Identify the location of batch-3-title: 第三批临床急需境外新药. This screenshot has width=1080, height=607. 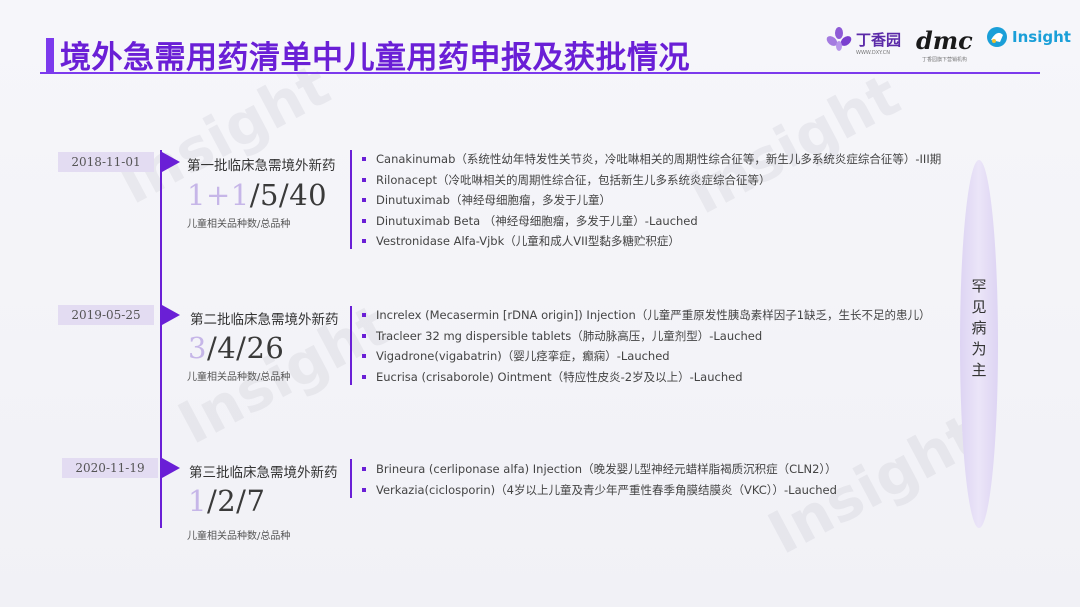
(263, 473).